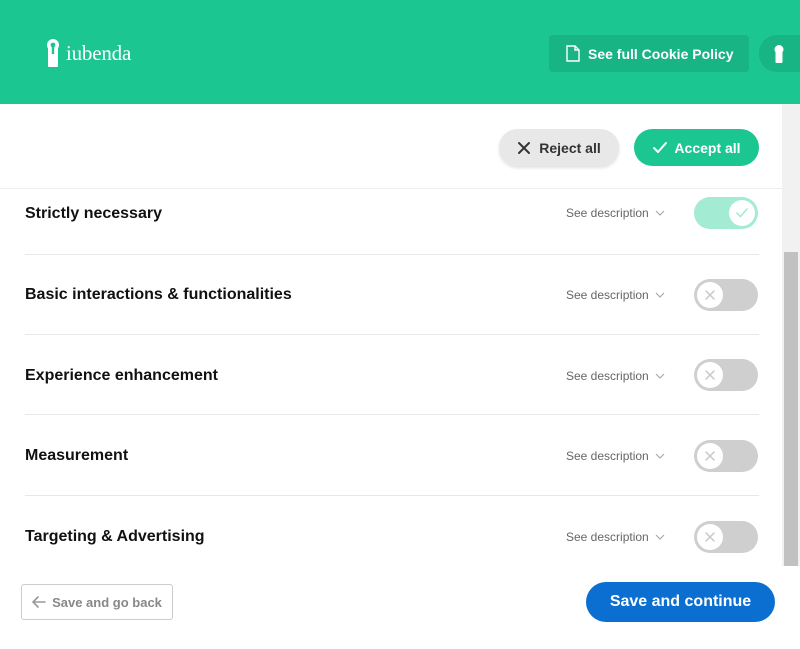  I want to click on logo-text: iubenda, so click(99, 52).